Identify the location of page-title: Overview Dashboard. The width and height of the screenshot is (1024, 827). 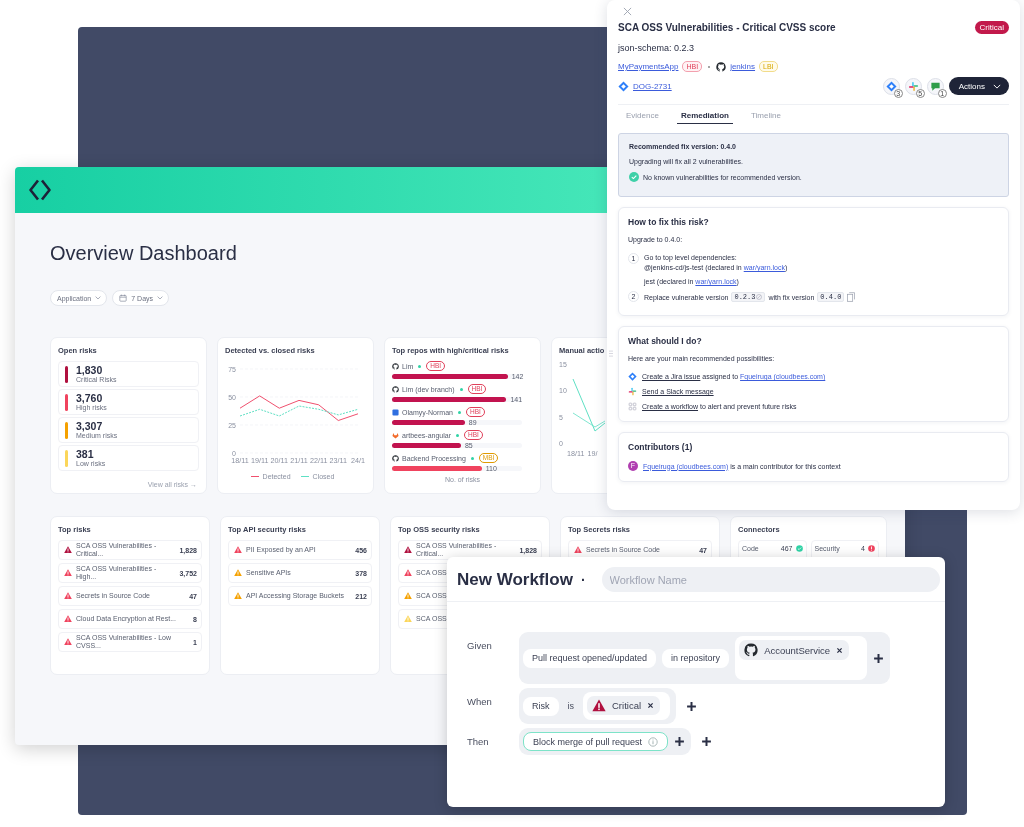
(143, 254).